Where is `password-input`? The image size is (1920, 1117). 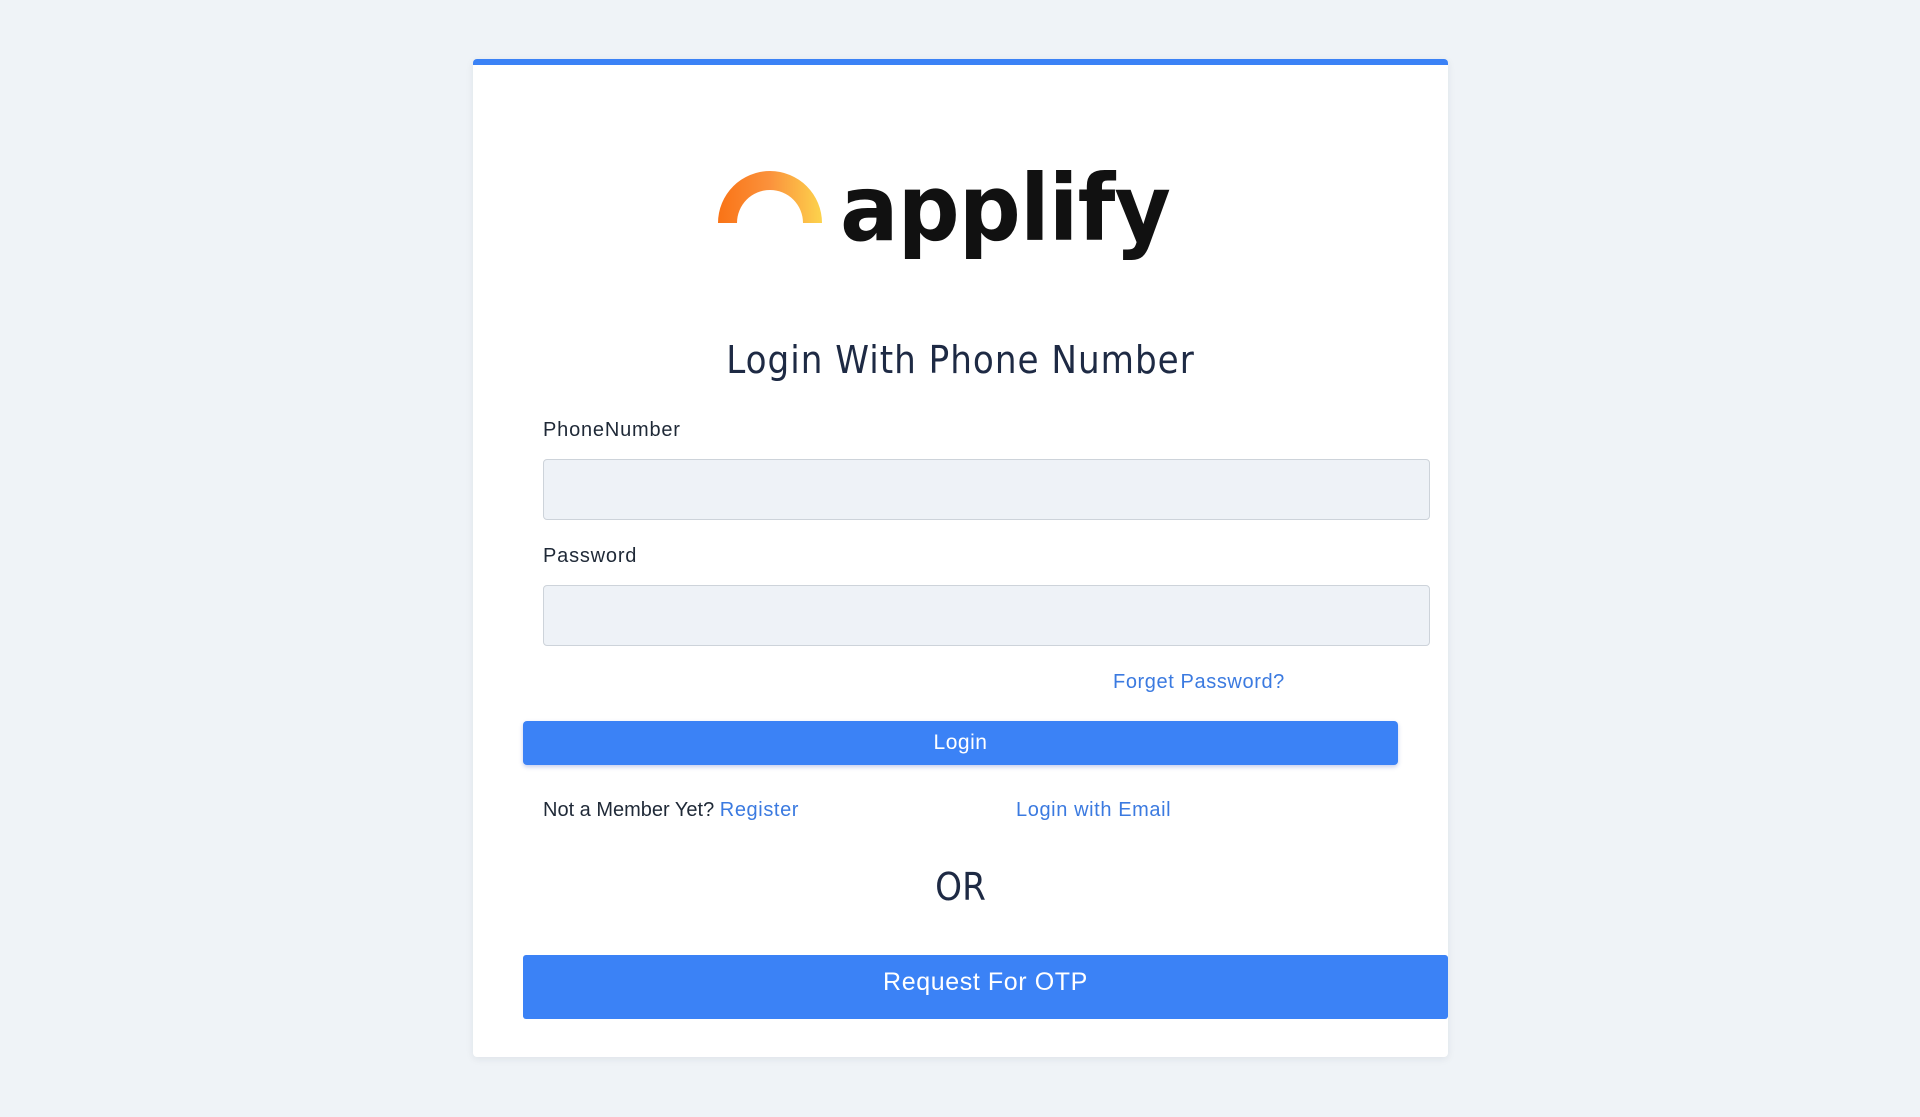
password-input is located at coordinates (986, 615).